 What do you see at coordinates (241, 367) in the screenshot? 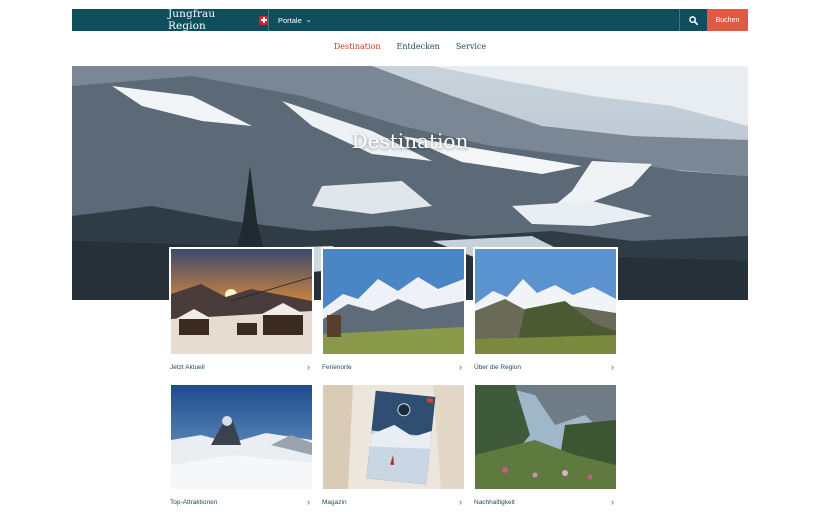
I see `tile-caption: Jetzt Aktuell ›` at bounding box center [241, 367].